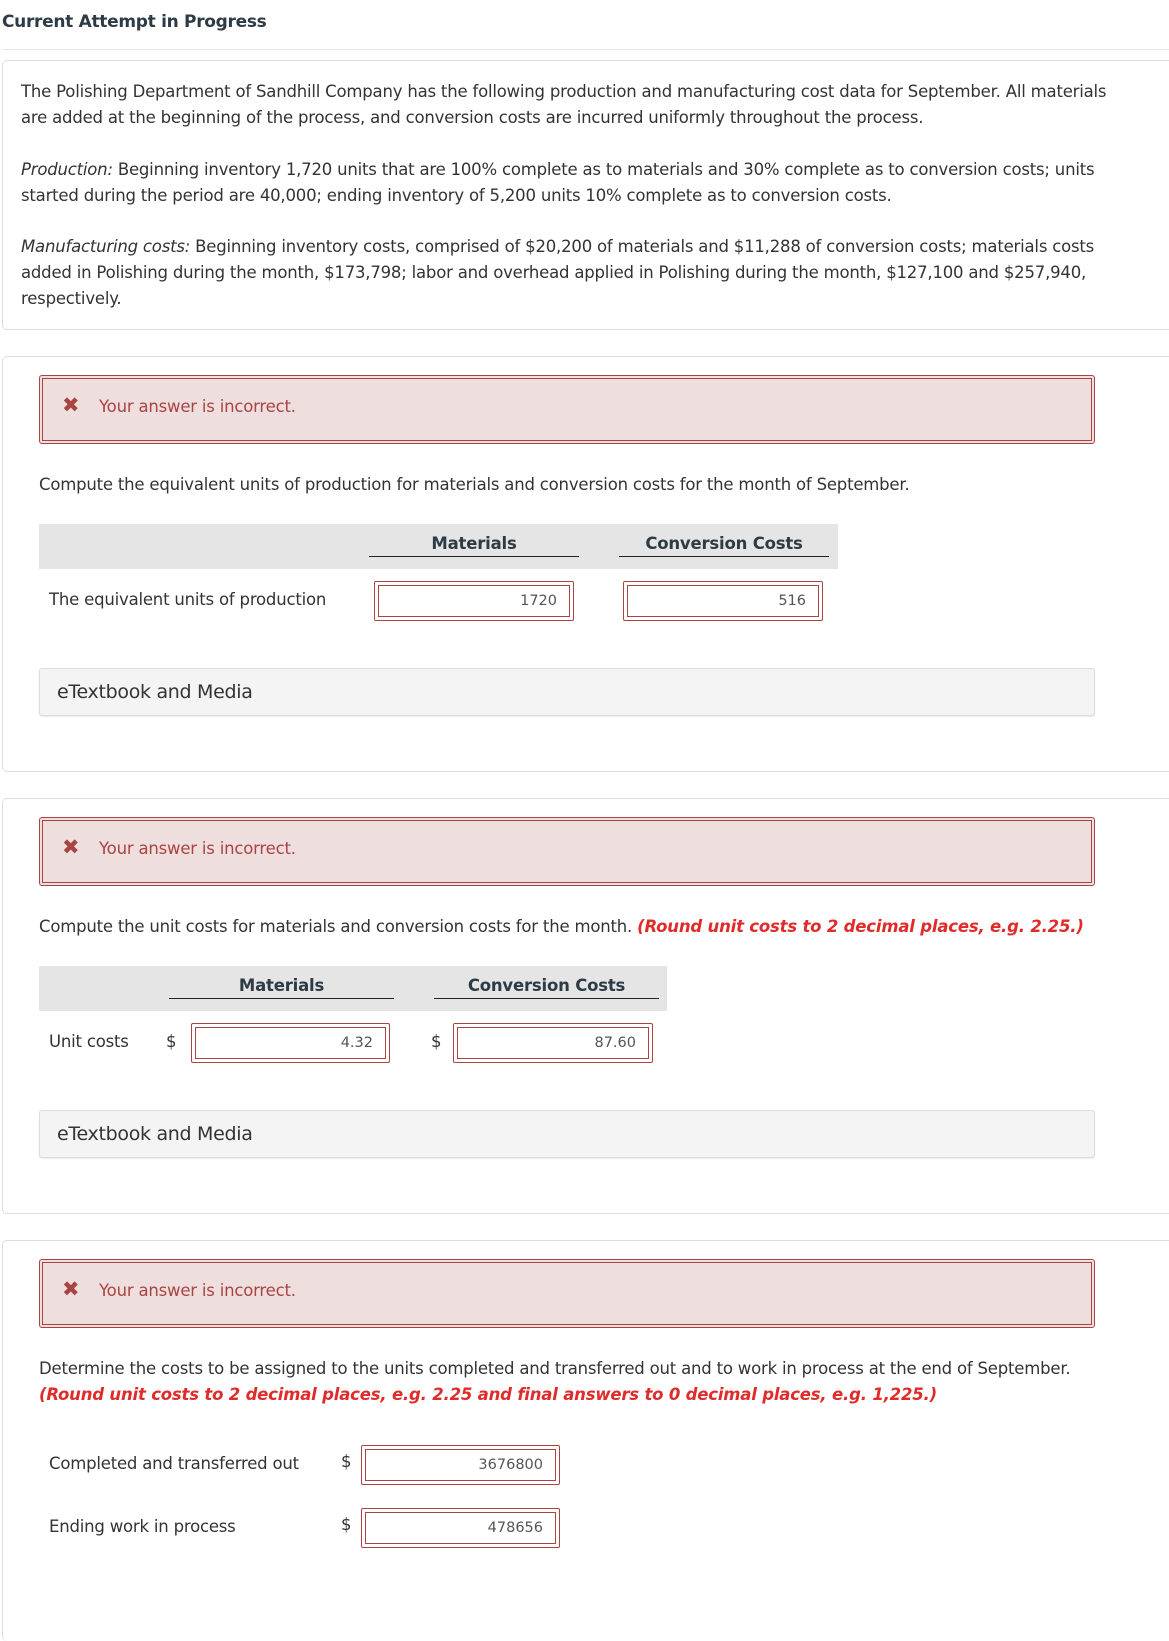 This screenshot has width=1169, height=1641. What do you see at coordinates (174, 1463) in the screenshot?
I see `row-label-completed: Completed and transferred out` at bounding box center [174, 1463].